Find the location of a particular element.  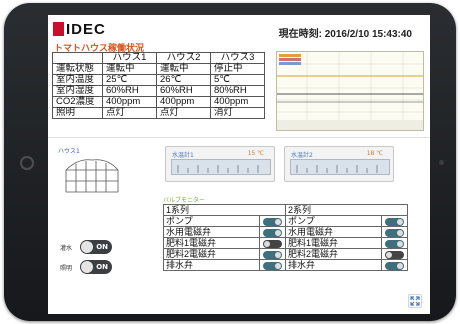

valve-label: 排水弁 is located at coordinates (211, 265).